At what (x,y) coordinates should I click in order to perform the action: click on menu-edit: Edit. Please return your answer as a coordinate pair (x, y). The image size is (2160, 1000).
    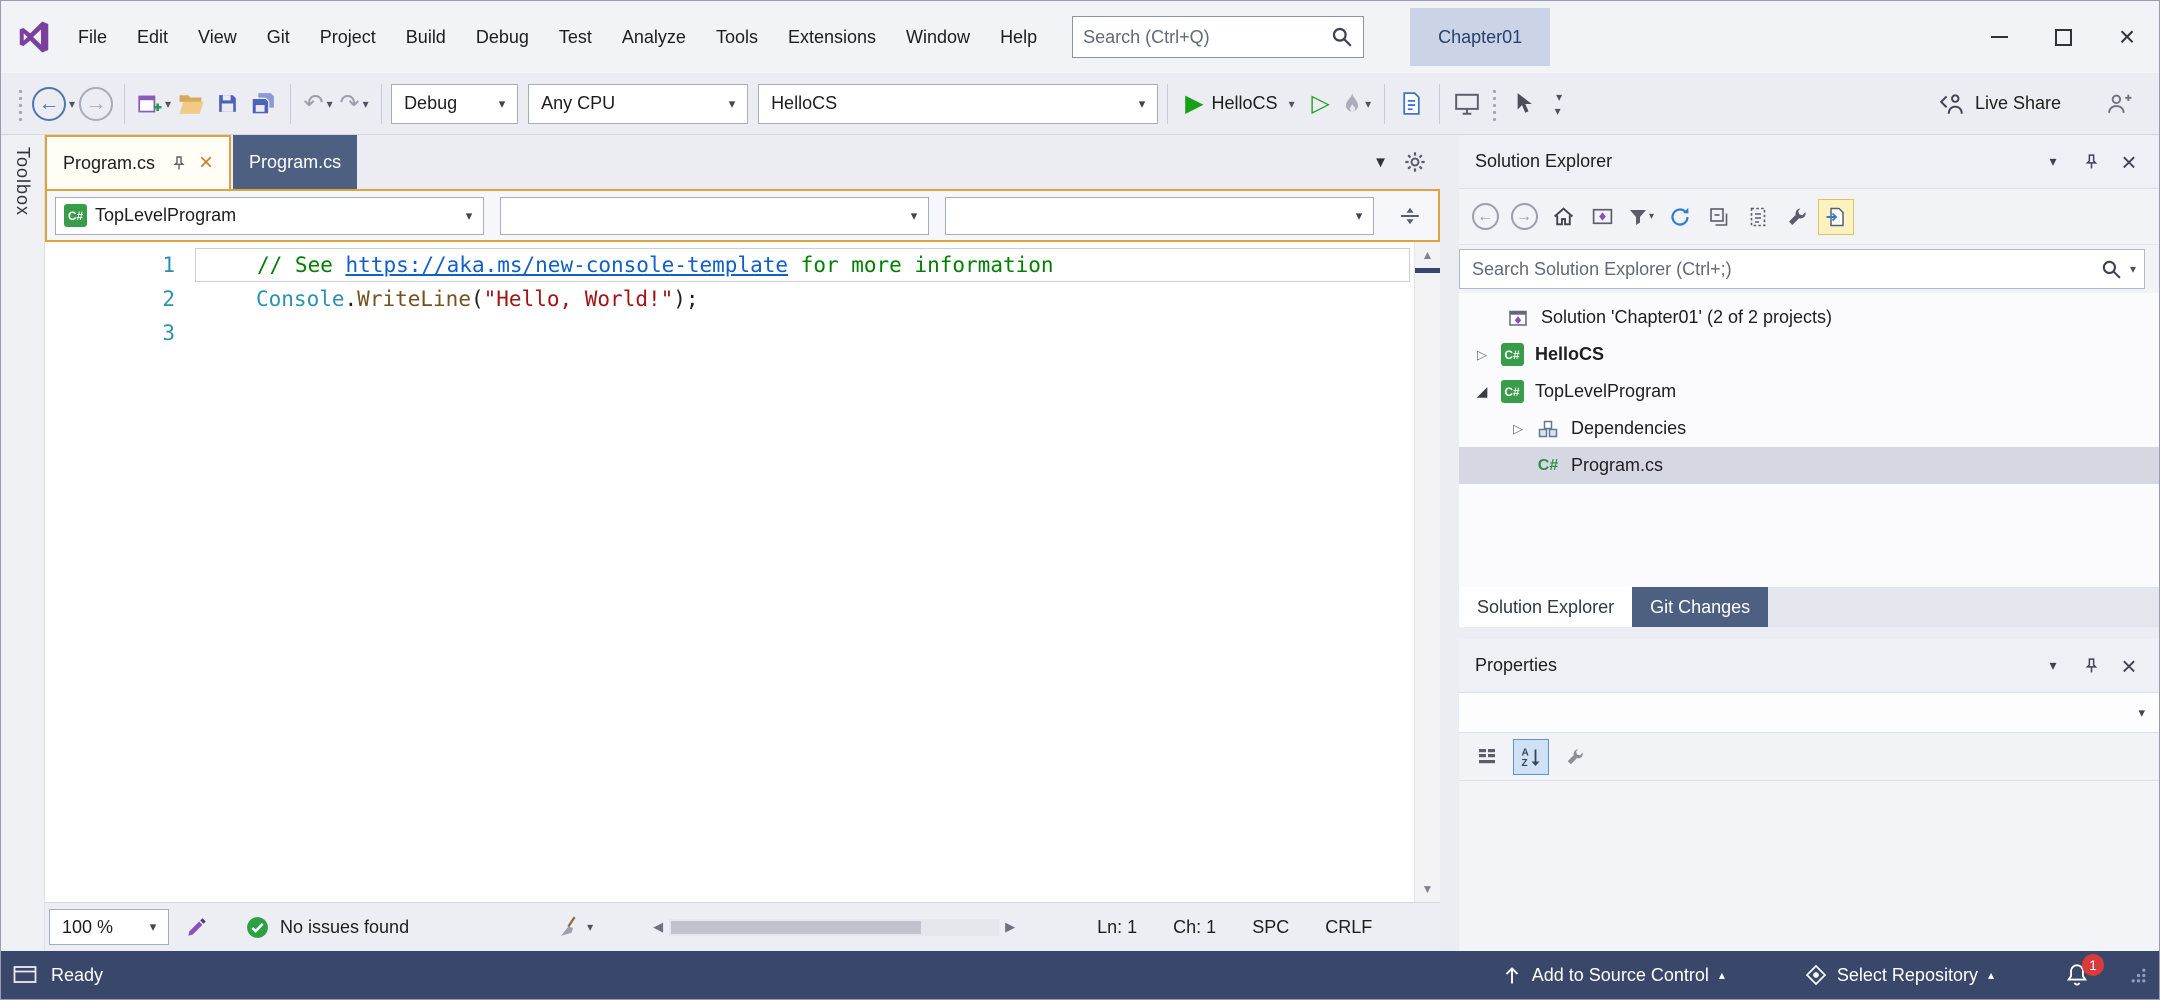
    Looking at the image, I should click on (152, 37).